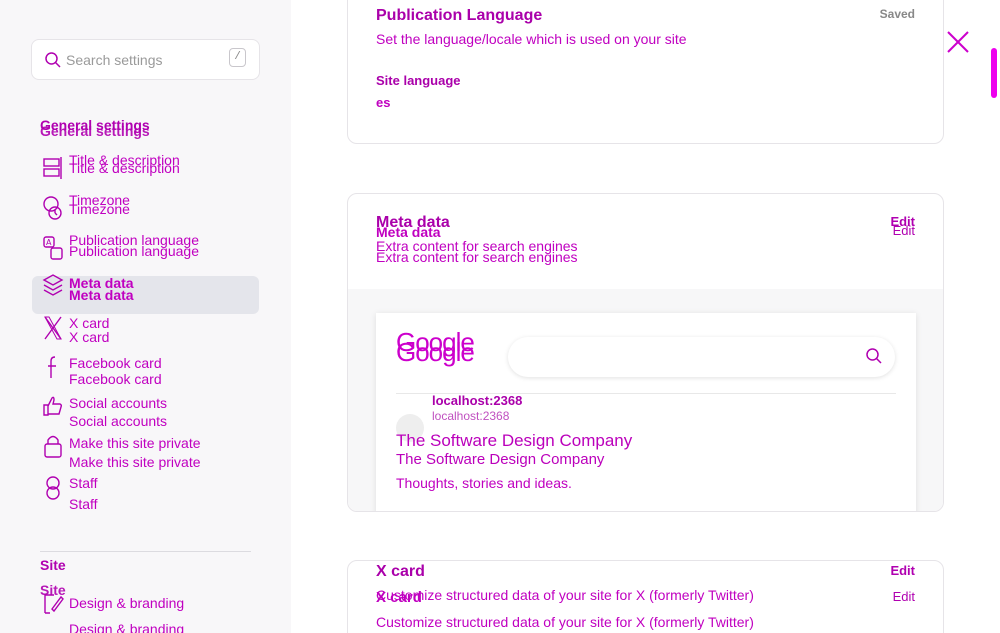 This screenshot has height=633, width=1000. I want to click on sidebar-item-label-echo: Timezone, so click(99, 209).